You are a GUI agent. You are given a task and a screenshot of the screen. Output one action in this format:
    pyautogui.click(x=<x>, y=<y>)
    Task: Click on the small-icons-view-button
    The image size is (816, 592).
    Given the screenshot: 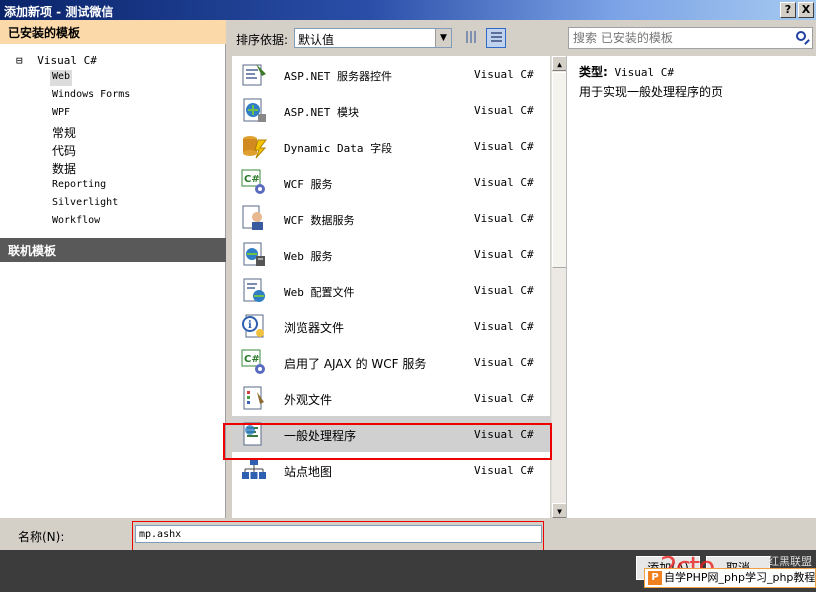 What is the action you would take?
    pyautogui.click(x=472, y=38)
    